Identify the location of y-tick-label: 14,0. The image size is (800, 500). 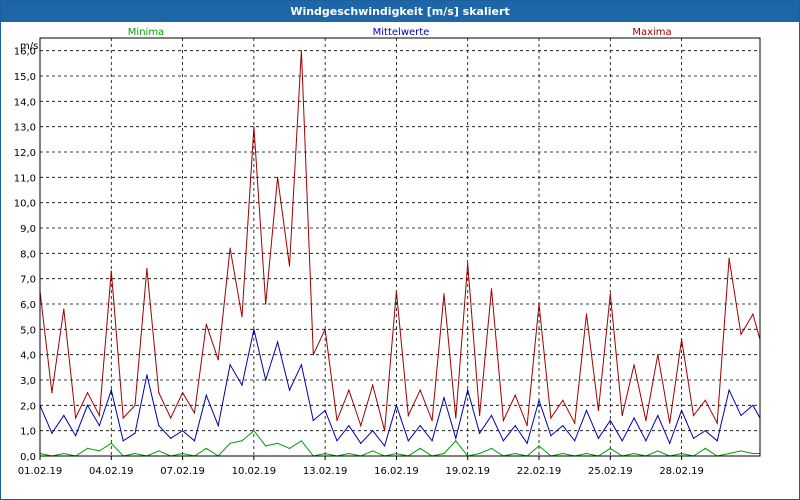
(25, 102).